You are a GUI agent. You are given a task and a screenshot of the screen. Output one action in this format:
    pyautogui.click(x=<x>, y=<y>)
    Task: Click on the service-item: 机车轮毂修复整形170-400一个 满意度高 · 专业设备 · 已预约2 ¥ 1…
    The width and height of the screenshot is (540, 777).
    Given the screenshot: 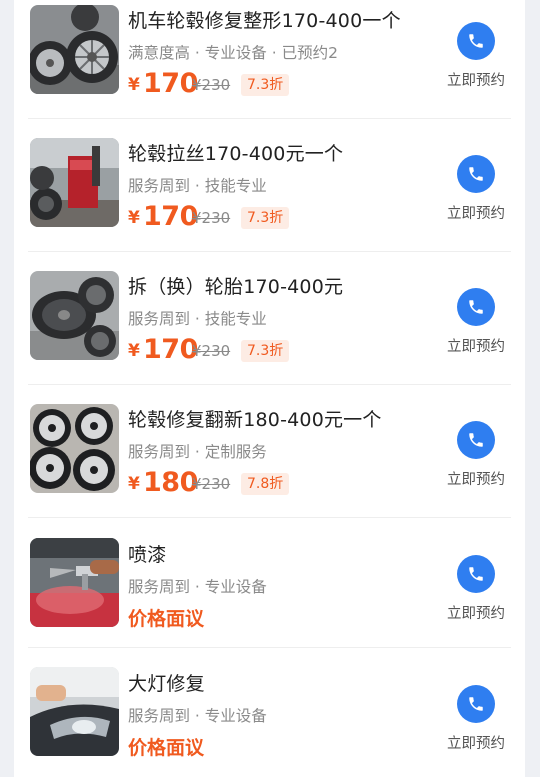 What is the action you would take?
    pyautogui.click(x=269, y=59)
    